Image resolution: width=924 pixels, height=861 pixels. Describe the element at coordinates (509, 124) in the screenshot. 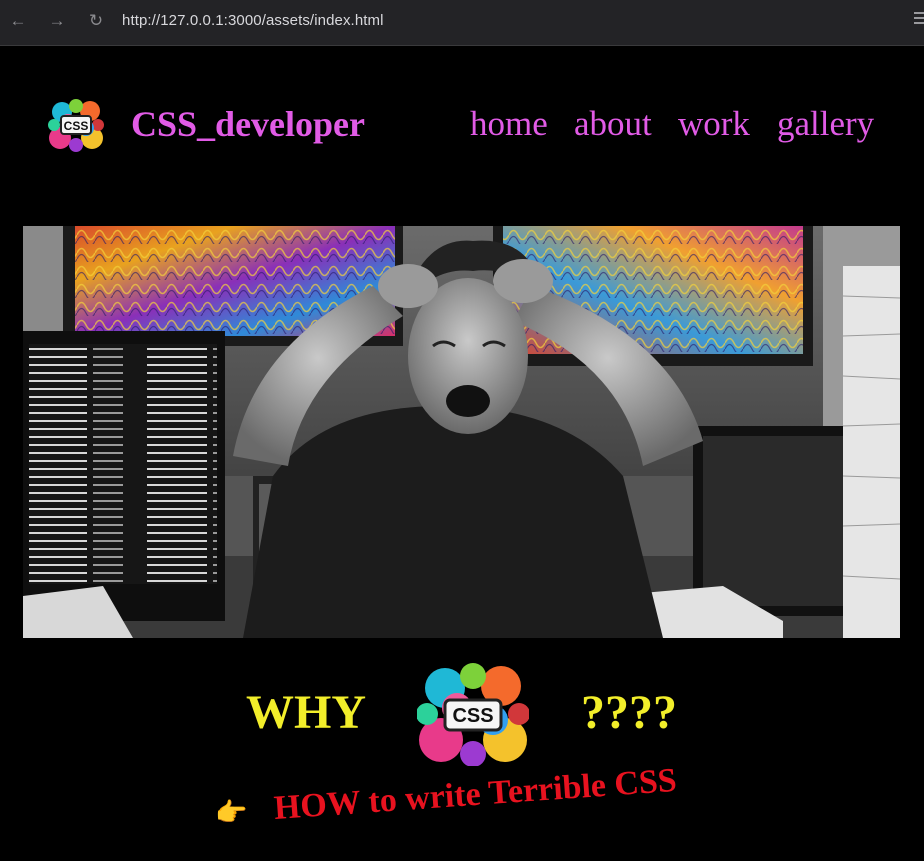

I see `nav-link-home: home` at that location.